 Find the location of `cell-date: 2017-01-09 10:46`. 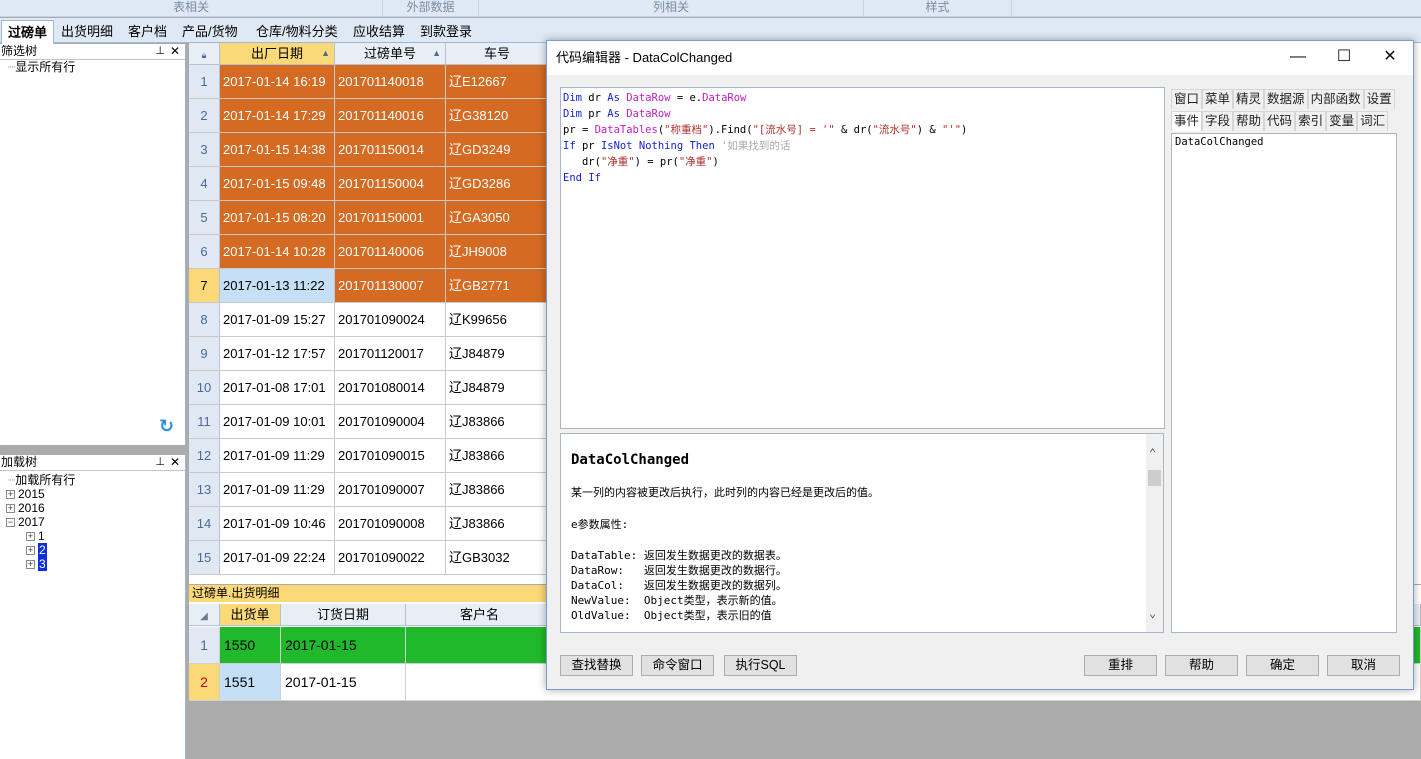

cell-date: 2017-01-09 10:46 is located at coordinates (277, 524).